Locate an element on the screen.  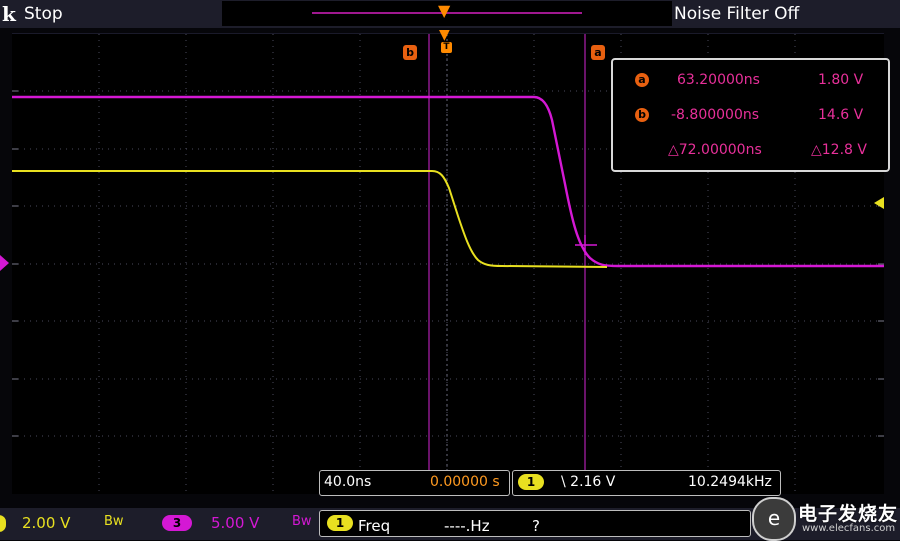
cursor-delta-volts: △12.8 V is located at coordinates (839, 150).